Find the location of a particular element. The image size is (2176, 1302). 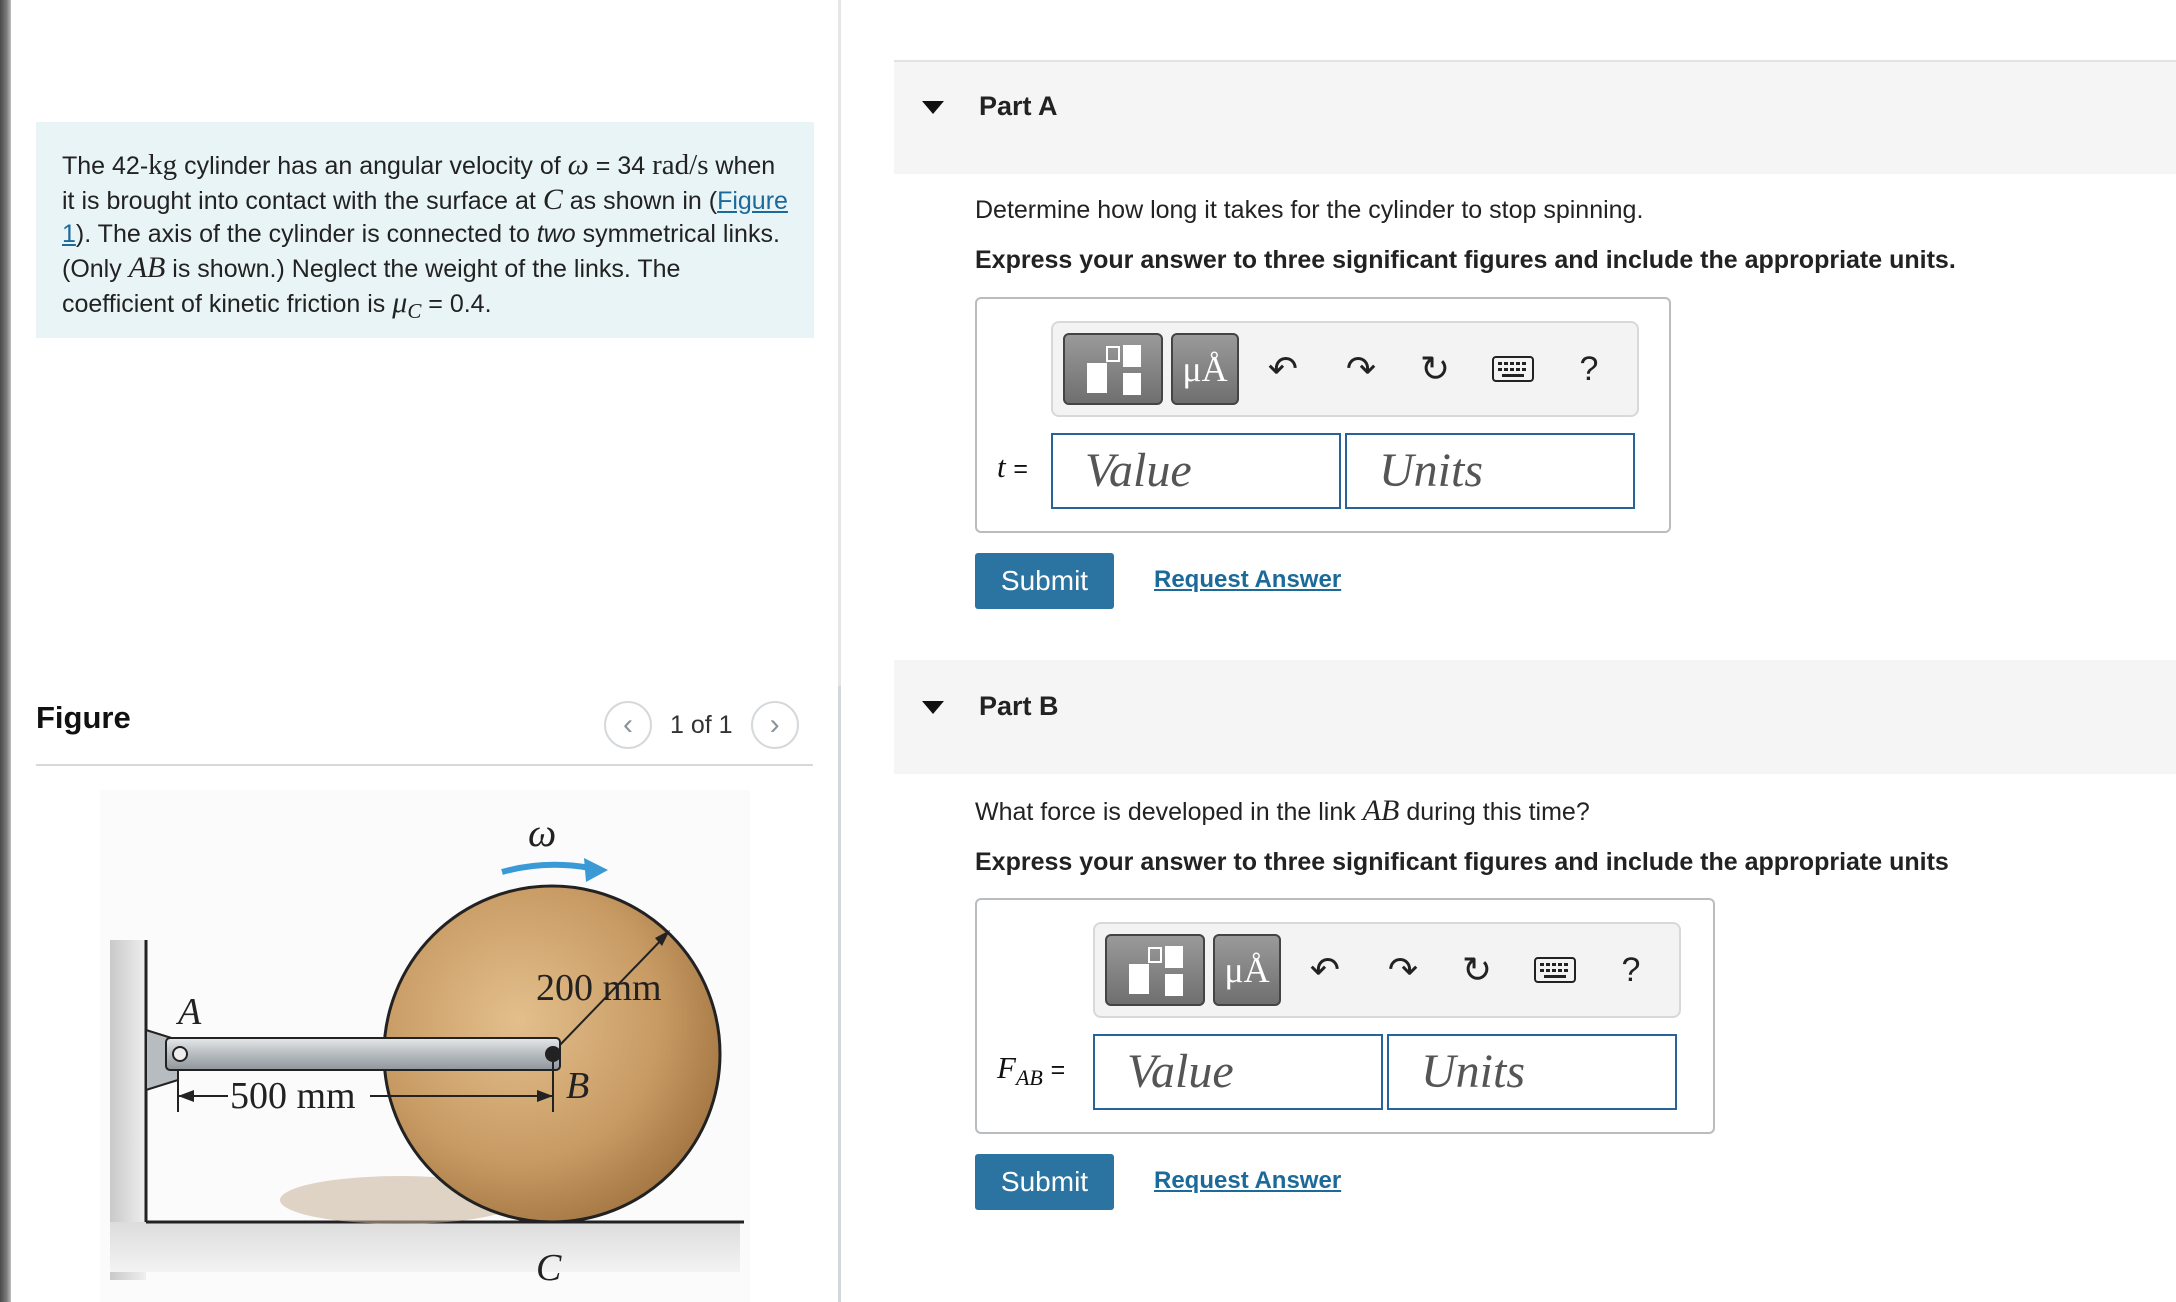

background-window-edge is located at coordinates (5, 651).